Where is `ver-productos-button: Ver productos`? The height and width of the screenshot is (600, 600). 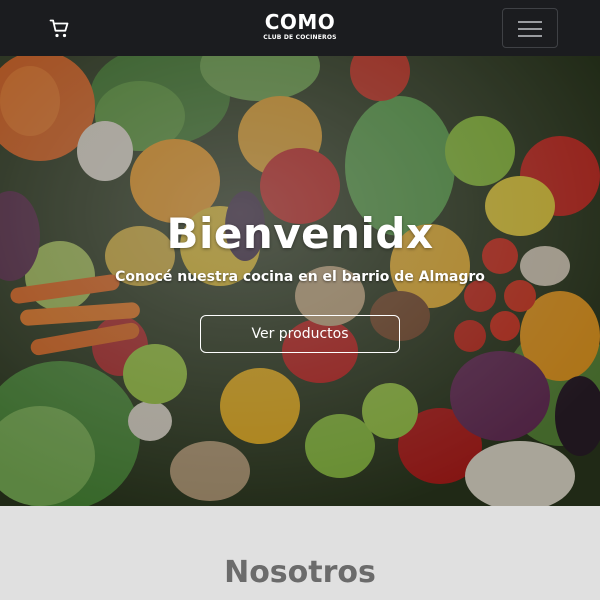 ver-productos-button: Ver productos is located at coordinates (300, 334).